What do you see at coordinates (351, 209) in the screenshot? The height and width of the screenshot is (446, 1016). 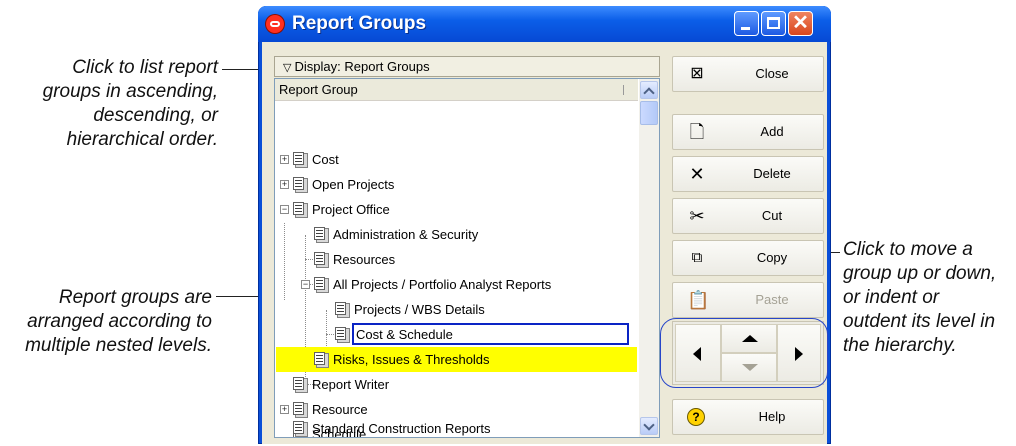 I see `tree-item-label: Project Office` at bounding box center [351, 209].